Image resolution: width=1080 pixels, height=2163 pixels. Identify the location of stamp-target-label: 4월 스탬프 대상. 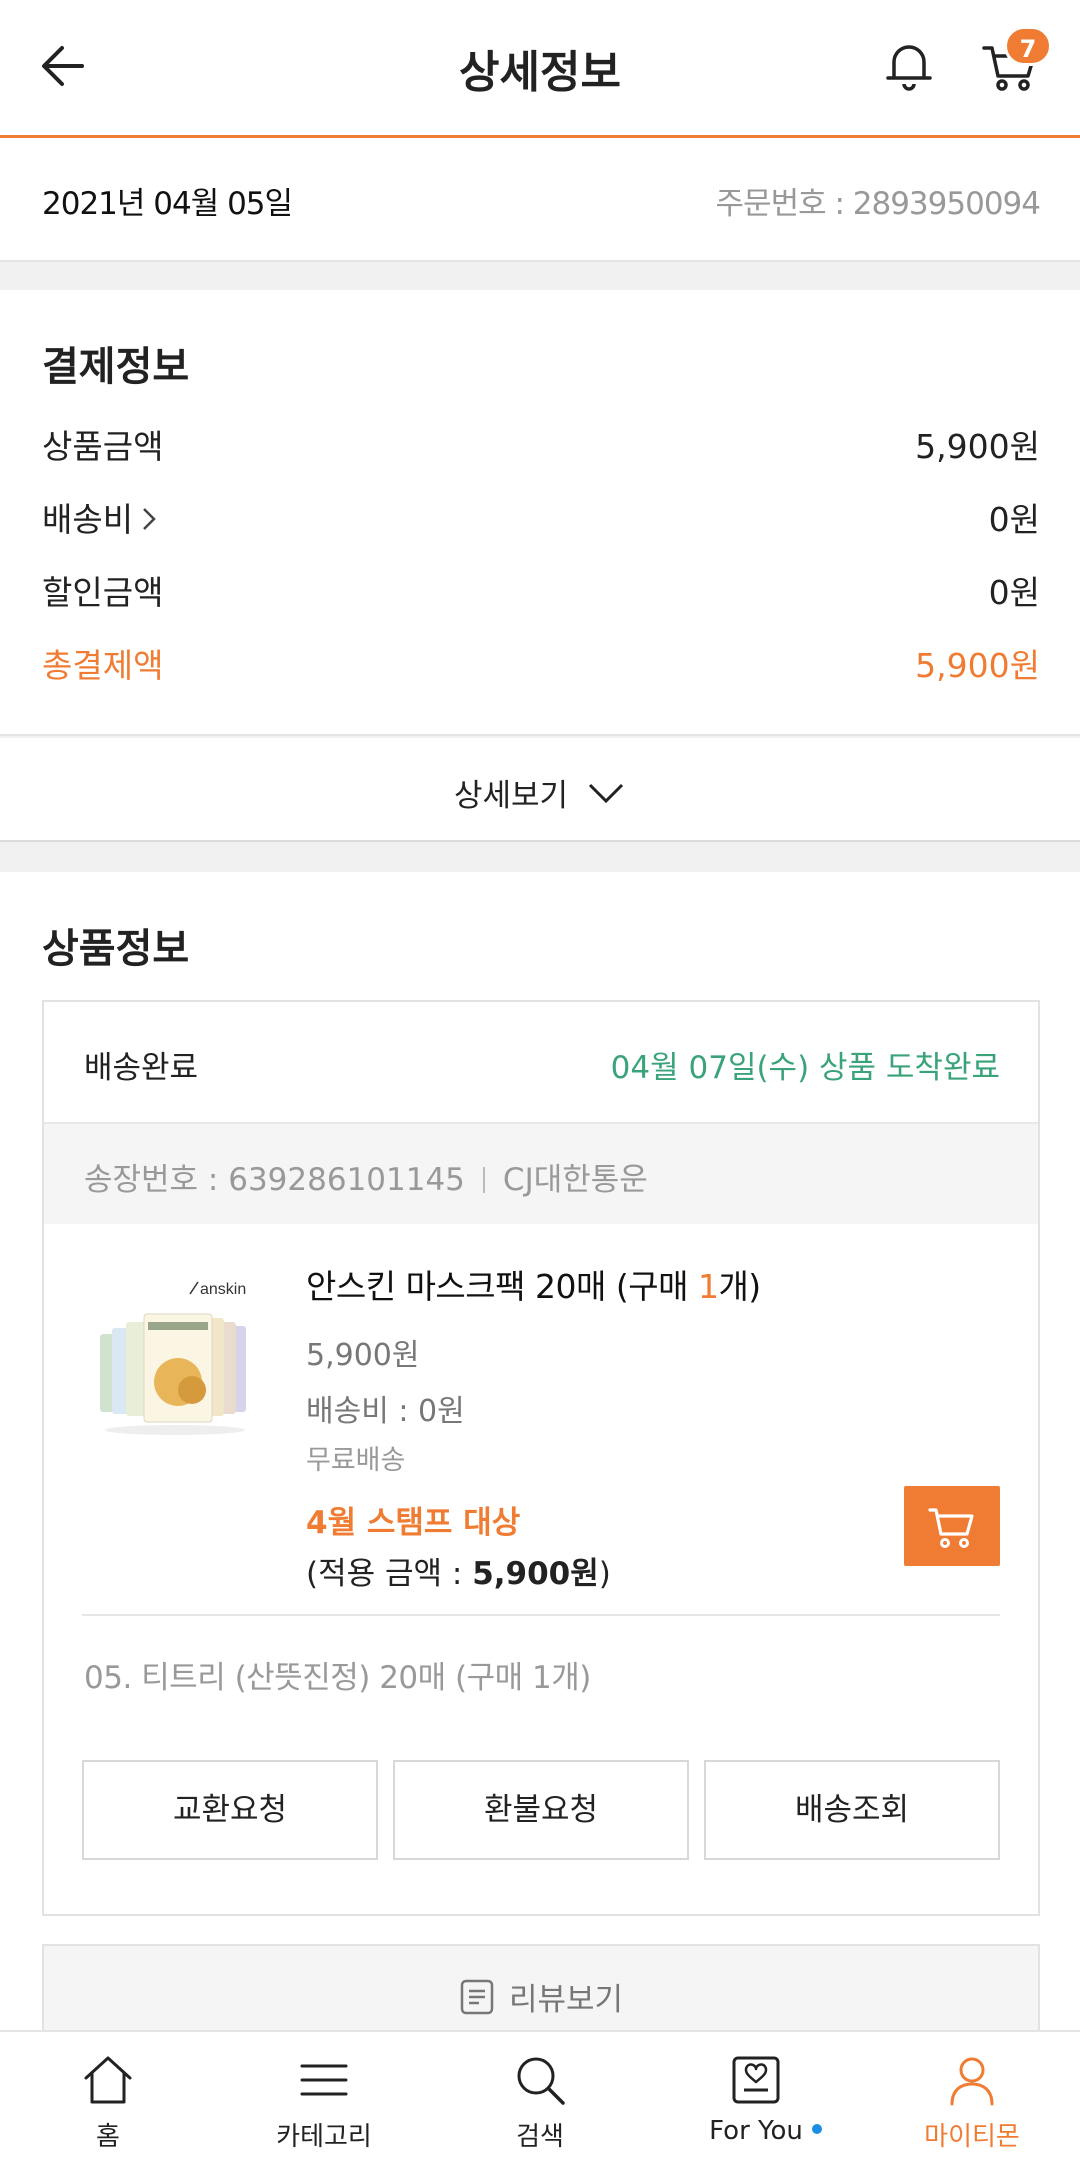
(413, 1523).